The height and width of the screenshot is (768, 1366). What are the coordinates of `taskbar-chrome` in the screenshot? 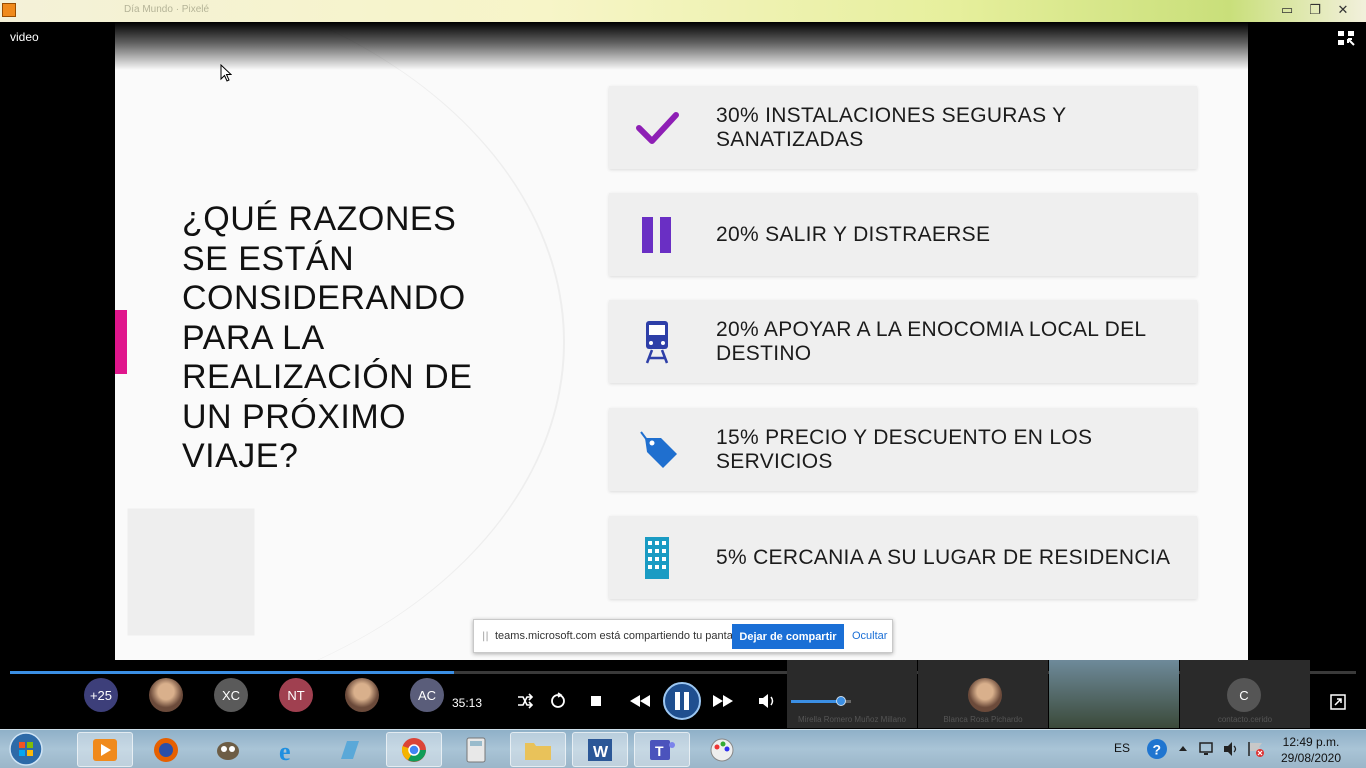 It's located at (414, 749).